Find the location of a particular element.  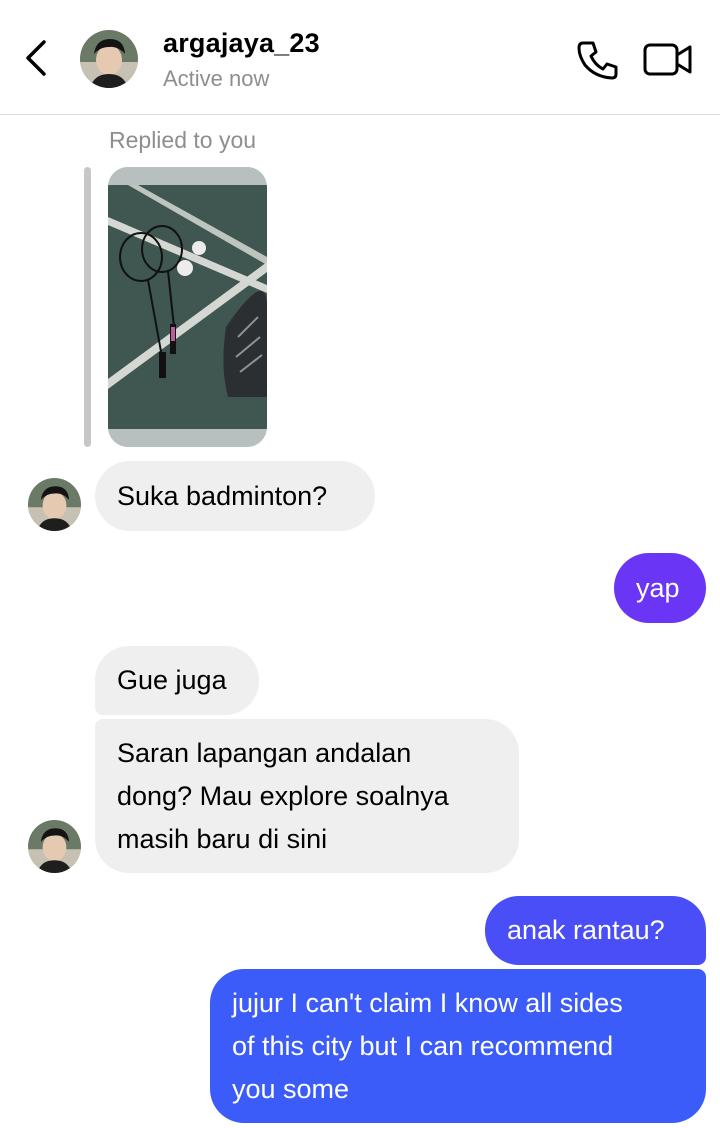

video-call-button is located at coordinates (668, 60).